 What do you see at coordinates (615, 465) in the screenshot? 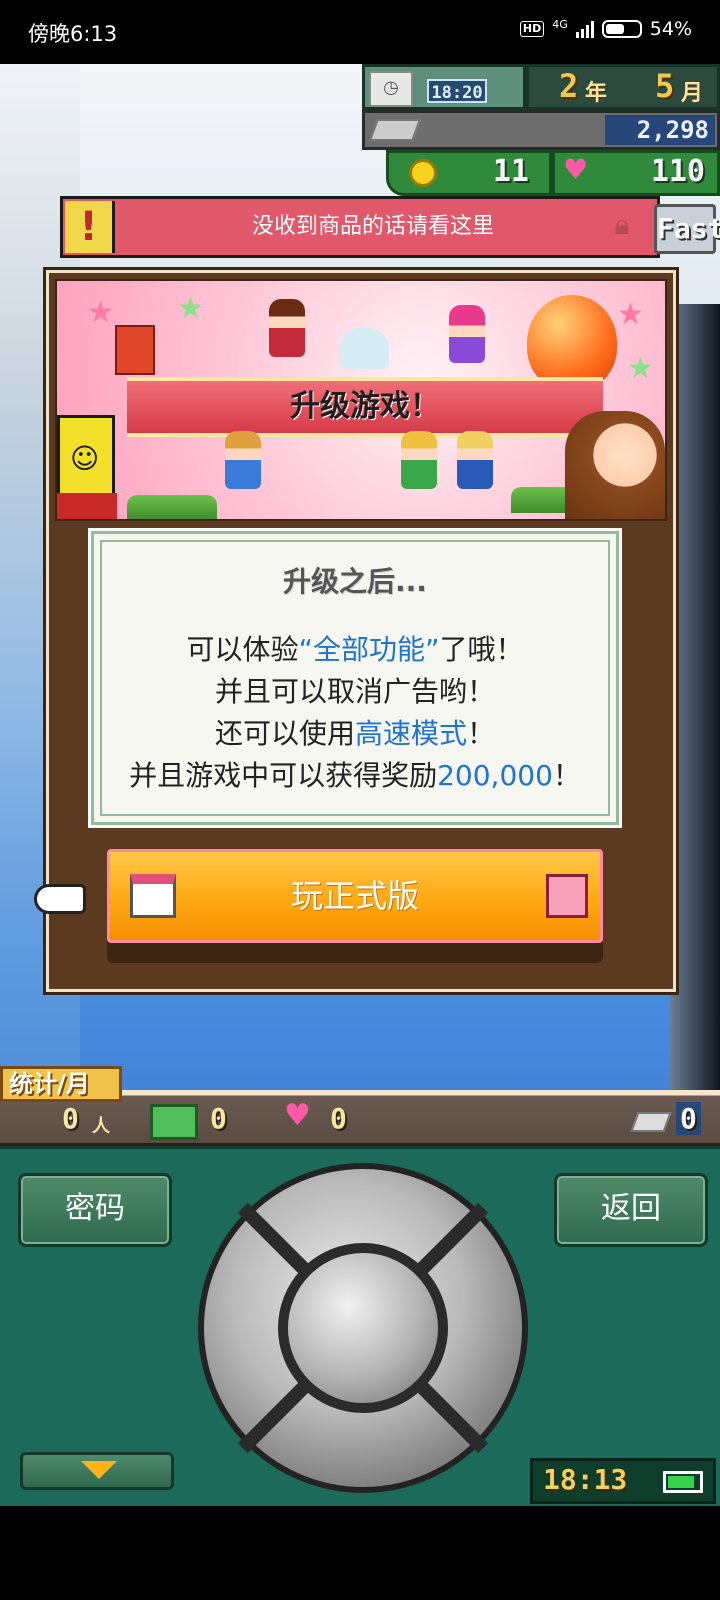
I see `girl-character` at bounding box center [615, 465].